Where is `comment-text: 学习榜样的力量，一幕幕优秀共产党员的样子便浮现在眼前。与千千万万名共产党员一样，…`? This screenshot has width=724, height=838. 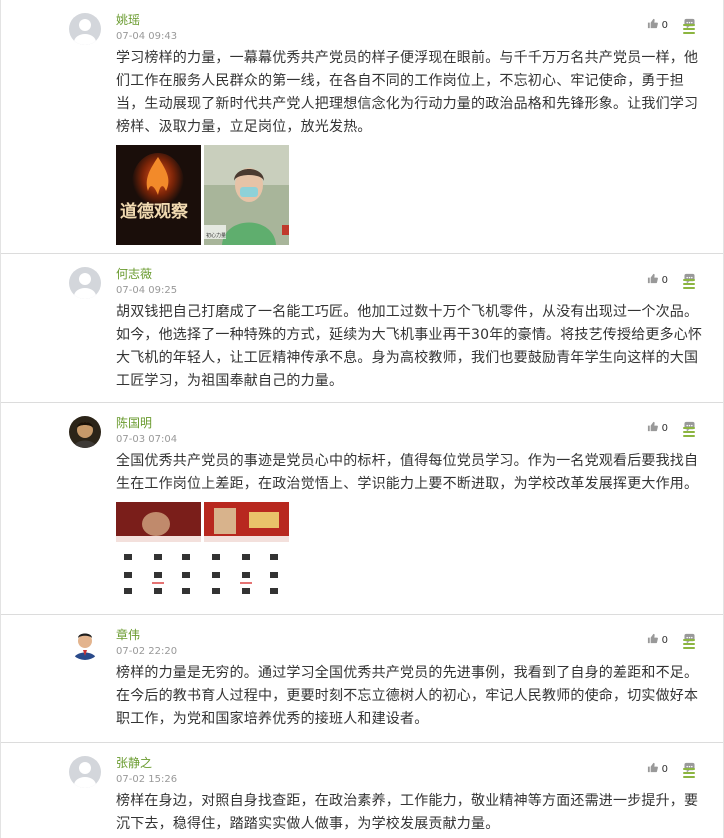
comment-text: 学习榜样的力量，一幕幕优秀共产党员的样子便浮现在眼前。与千千万万名共产党员一样，… is located at coordinates (407, 92).